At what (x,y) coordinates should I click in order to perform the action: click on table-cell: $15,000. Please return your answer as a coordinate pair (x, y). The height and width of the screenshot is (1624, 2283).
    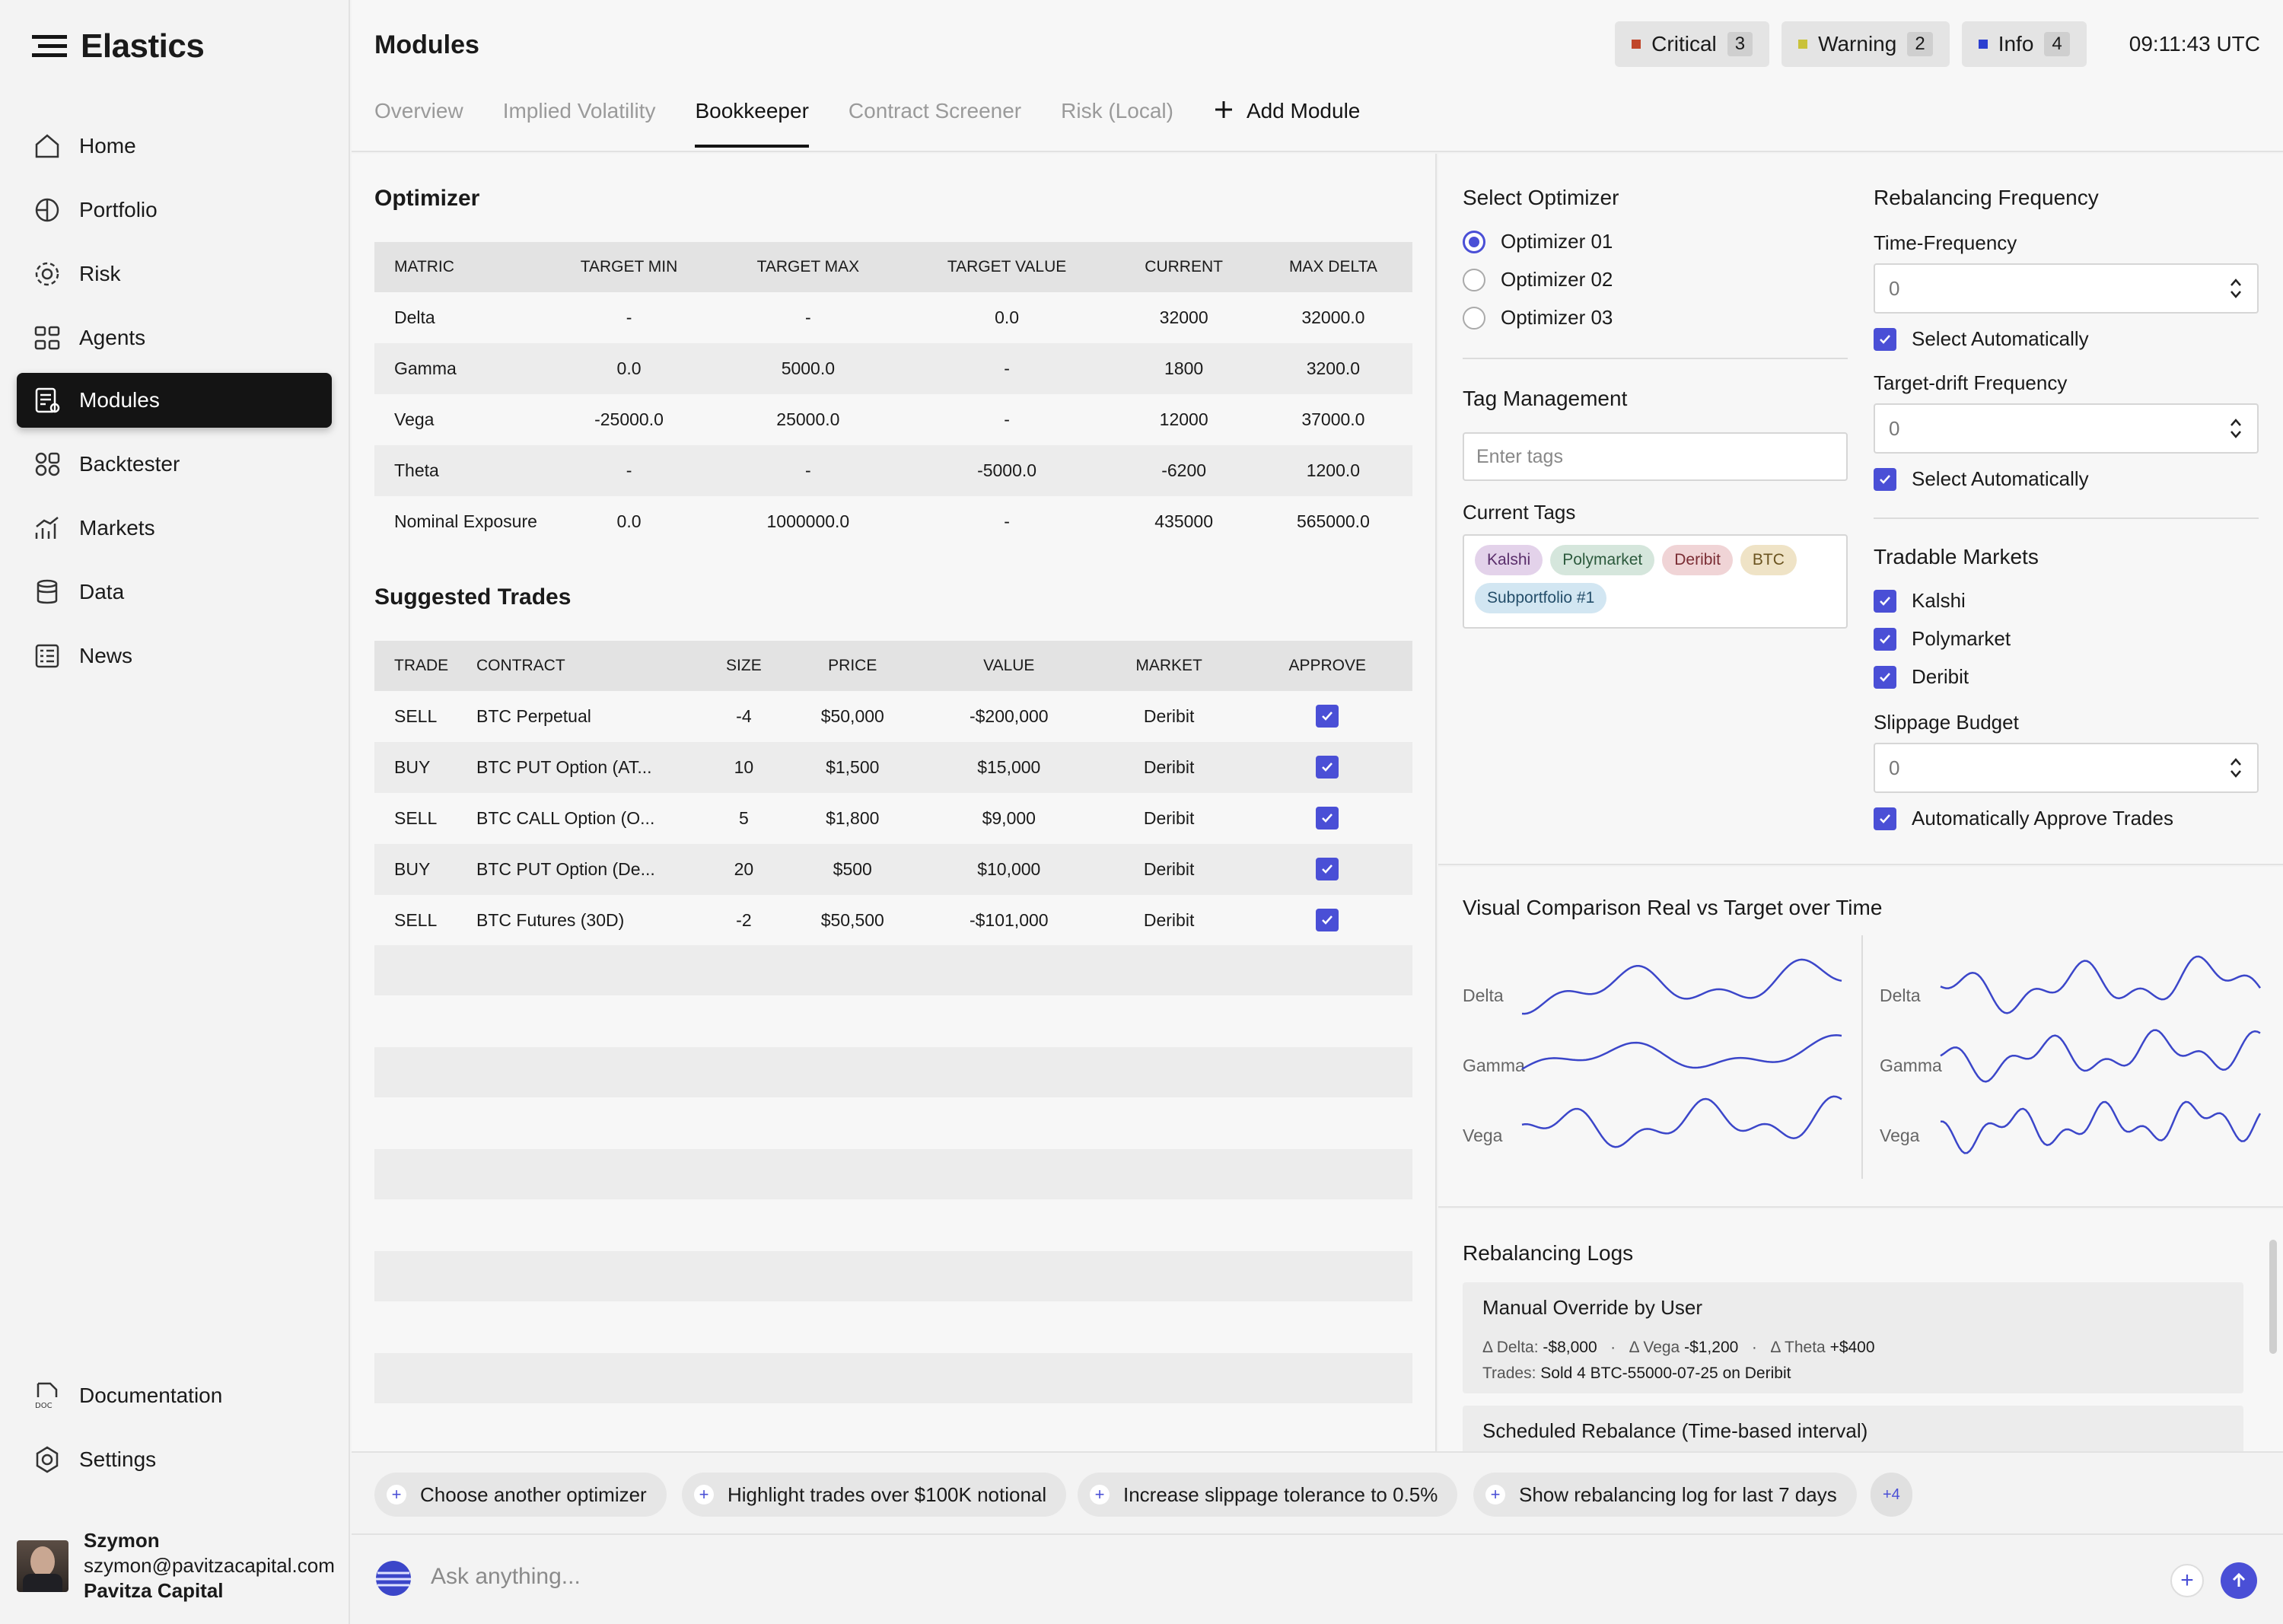
    Looking at the image, I should click on (1009, 767).